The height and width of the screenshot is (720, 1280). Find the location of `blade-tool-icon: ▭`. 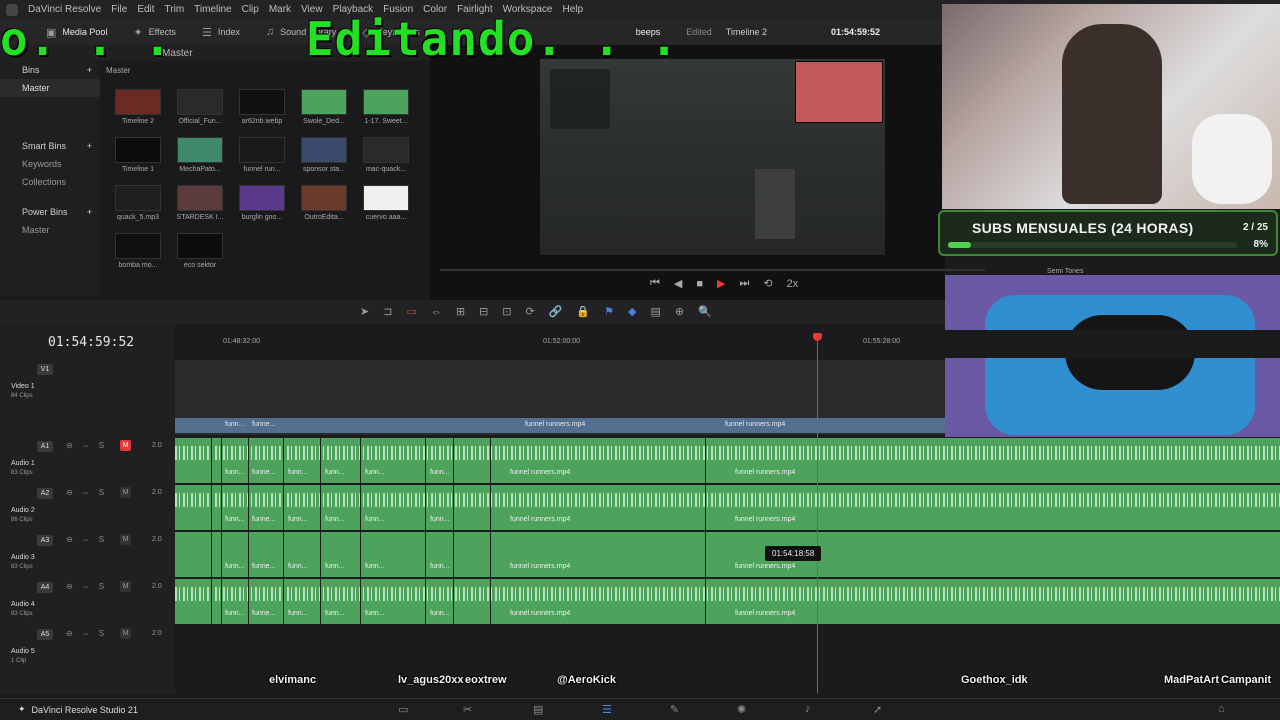

blade-tool-icon: ▭ is located at coordinates (411, 311).